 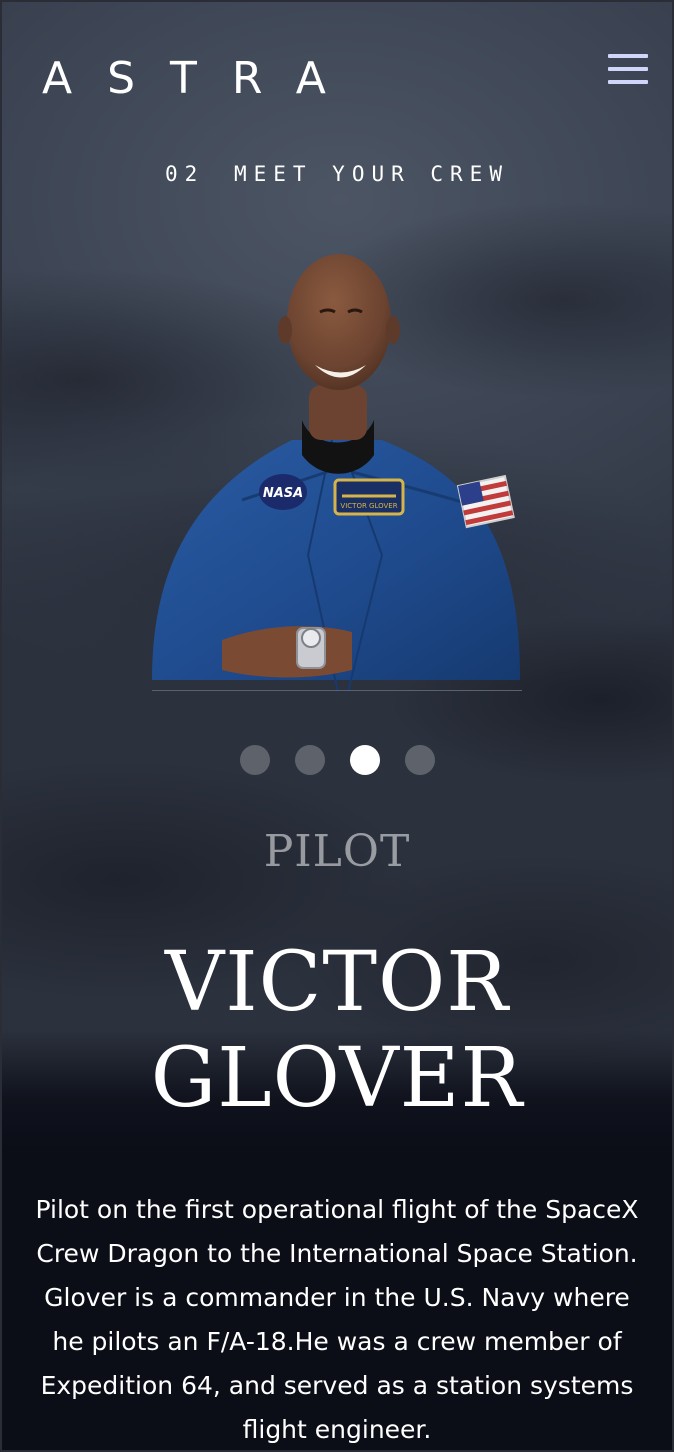 I want to click on crew-name: VICTOR GLOVER, so click(x=337, y=1031).